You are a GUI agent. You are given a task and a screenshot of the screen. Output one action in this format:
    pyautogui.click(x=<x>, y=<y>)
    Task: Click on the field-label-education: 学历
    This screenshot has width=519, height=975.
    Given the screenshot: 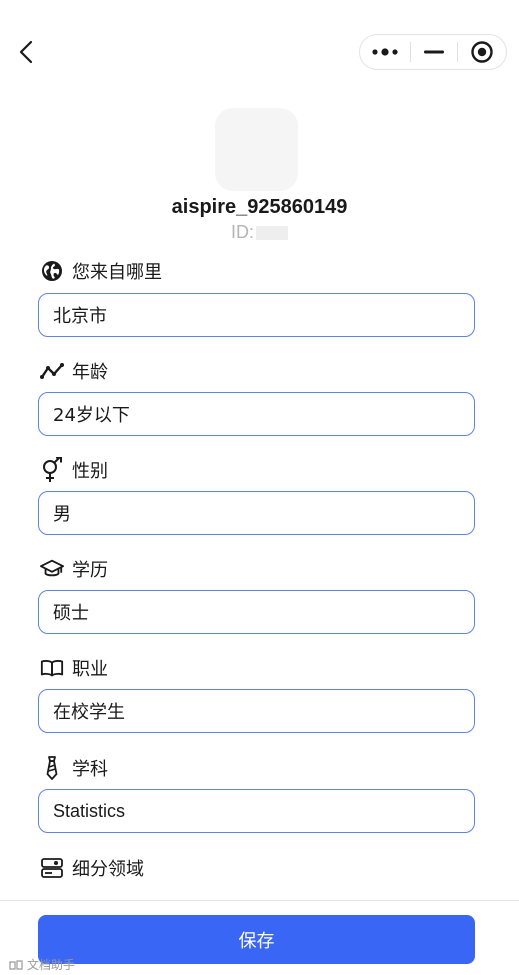 What is the action you would take?
    pyautogui.click(x=74, y=569)
    